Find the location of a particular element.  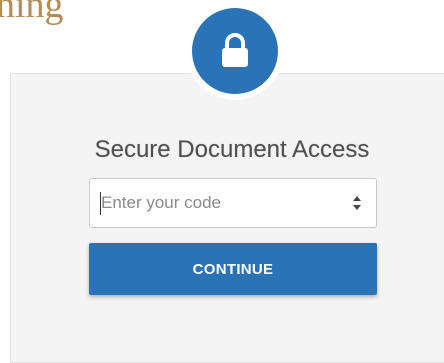

code-input is located at coordinates (210, 203).